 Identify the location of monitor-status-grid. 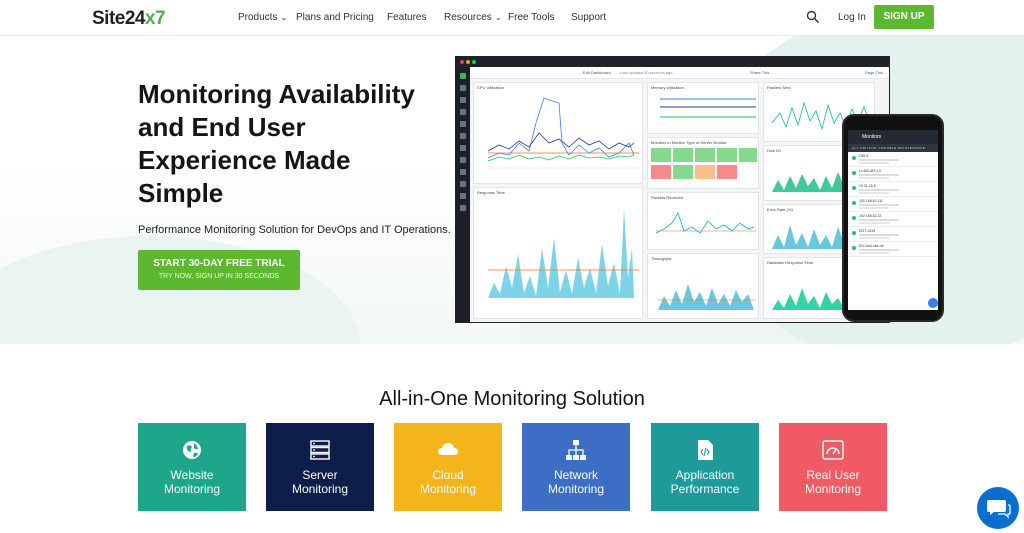
(704, 163).